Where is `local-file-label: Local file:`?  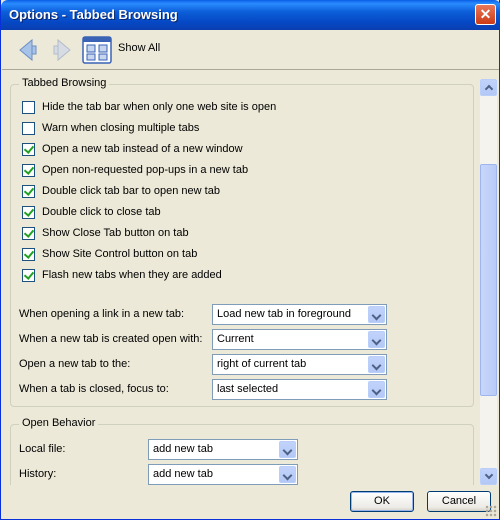
local-file-label: Local file: is located at coordinates (42, 449).